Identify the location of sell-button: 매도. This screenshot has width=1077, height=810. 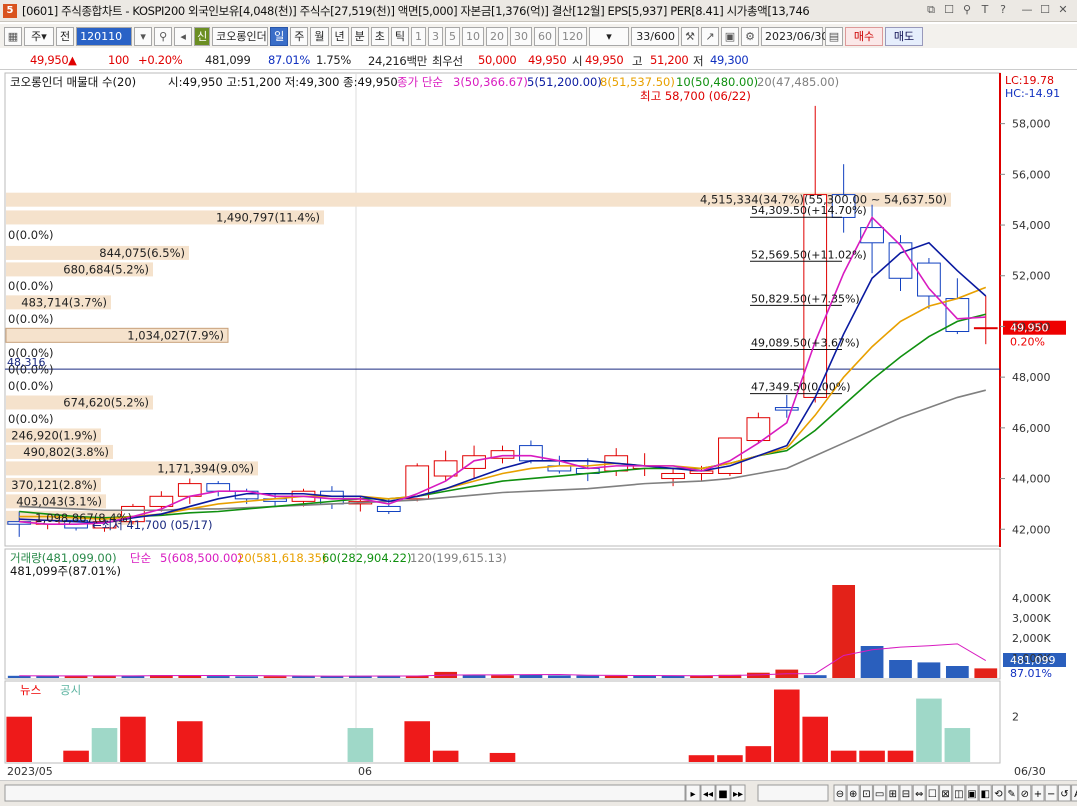
(904, 36).